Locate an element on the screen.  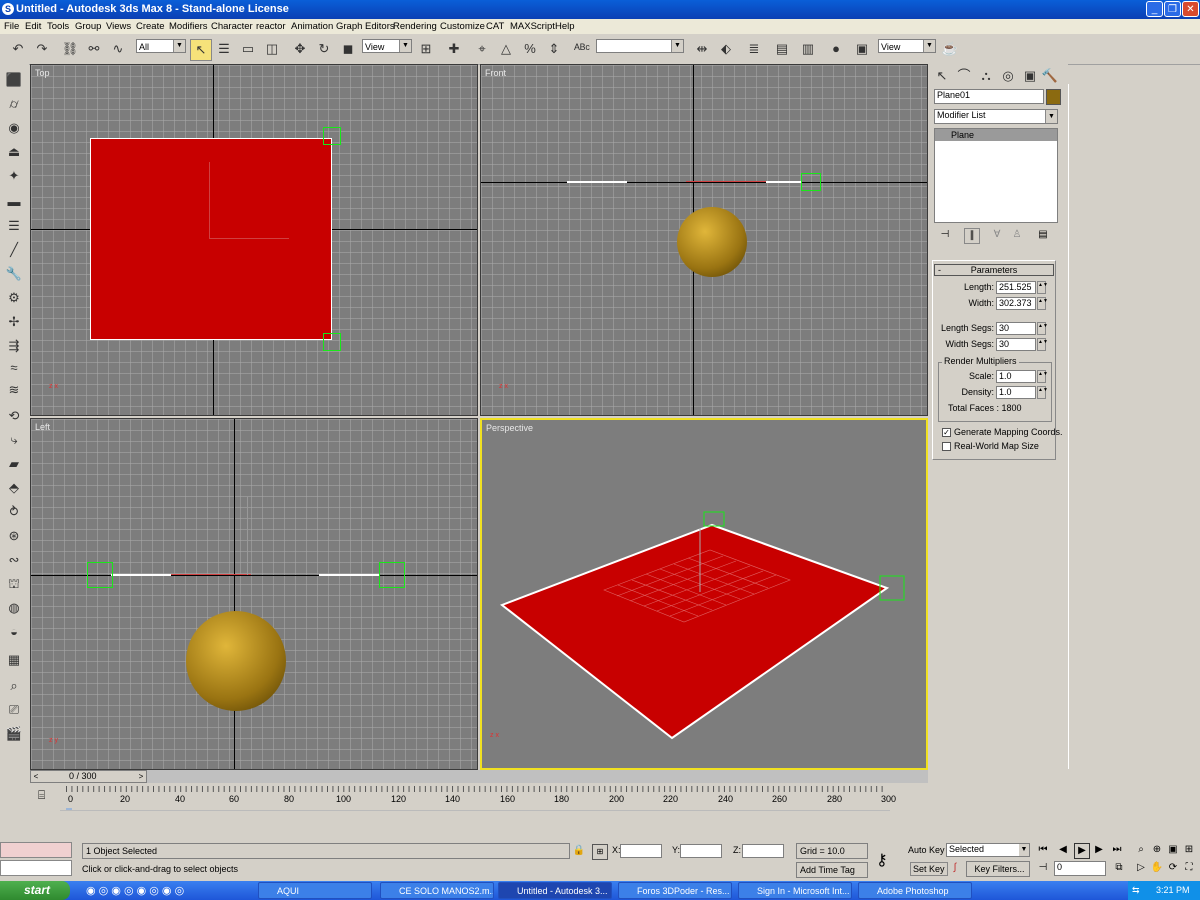
generate-mapping-checkbox: ✓ is located at coordinates (946, 432).